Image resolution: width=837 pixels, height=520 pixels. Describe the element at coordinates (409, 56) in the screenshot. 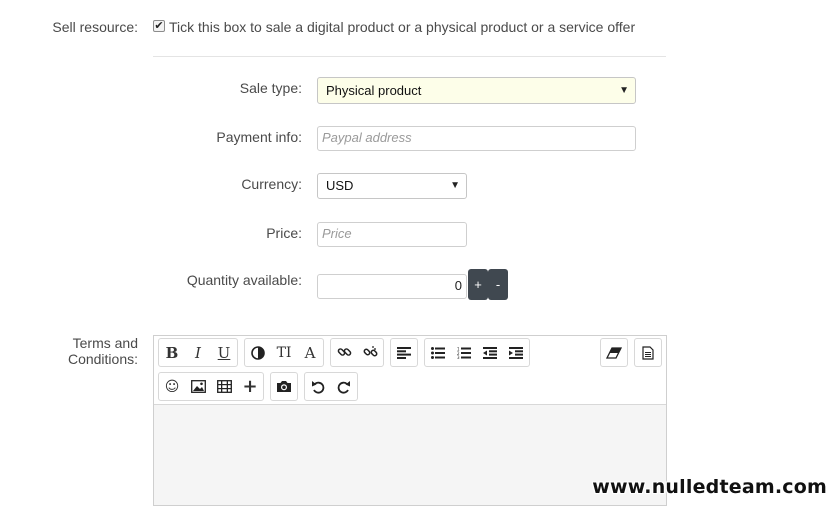

I see `section-divider` at that location.